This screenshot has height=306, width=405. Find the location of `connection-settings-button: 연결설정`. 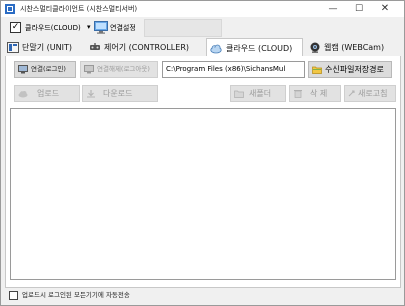

connection-settings-button: 연결설정 is located at coordinates (123, 28).